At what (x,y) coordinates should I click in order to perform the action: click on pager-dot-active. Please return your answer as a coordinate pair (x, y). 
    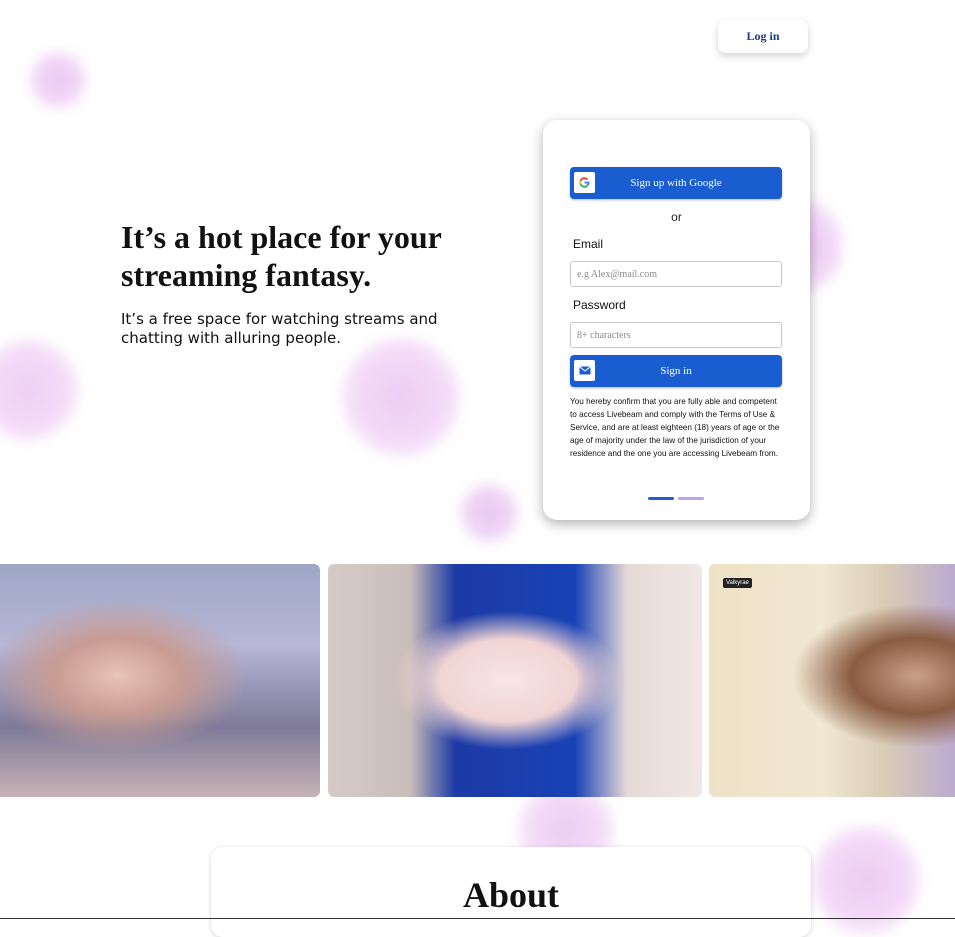
    Looking at the image, I should click on (661, 498).